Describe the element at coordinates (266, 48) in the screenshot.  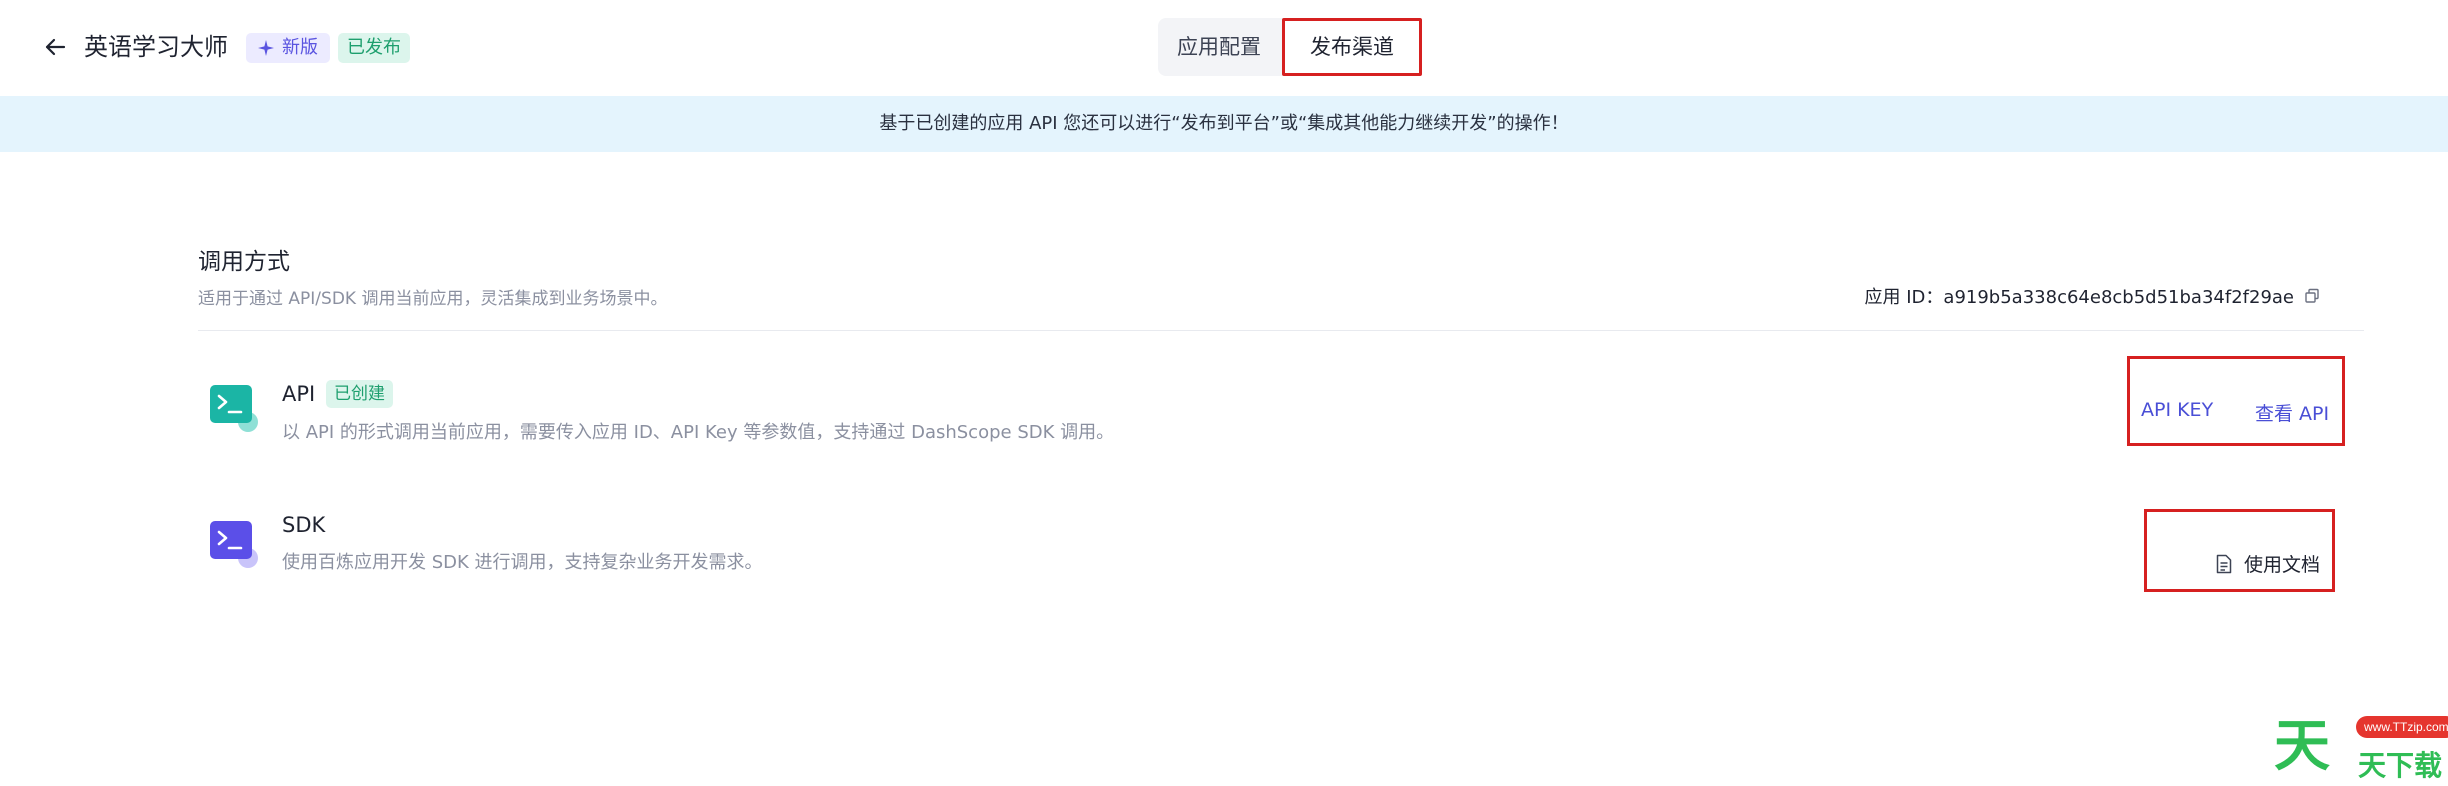
I see `sparkle-icon` at that location.